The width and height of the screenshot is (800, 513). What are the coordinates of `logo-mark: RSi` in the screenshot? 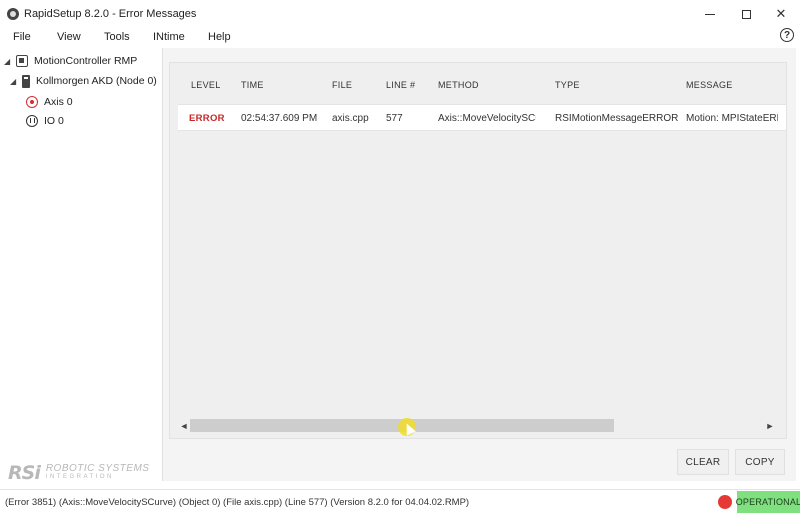 It's located at (24, 473).